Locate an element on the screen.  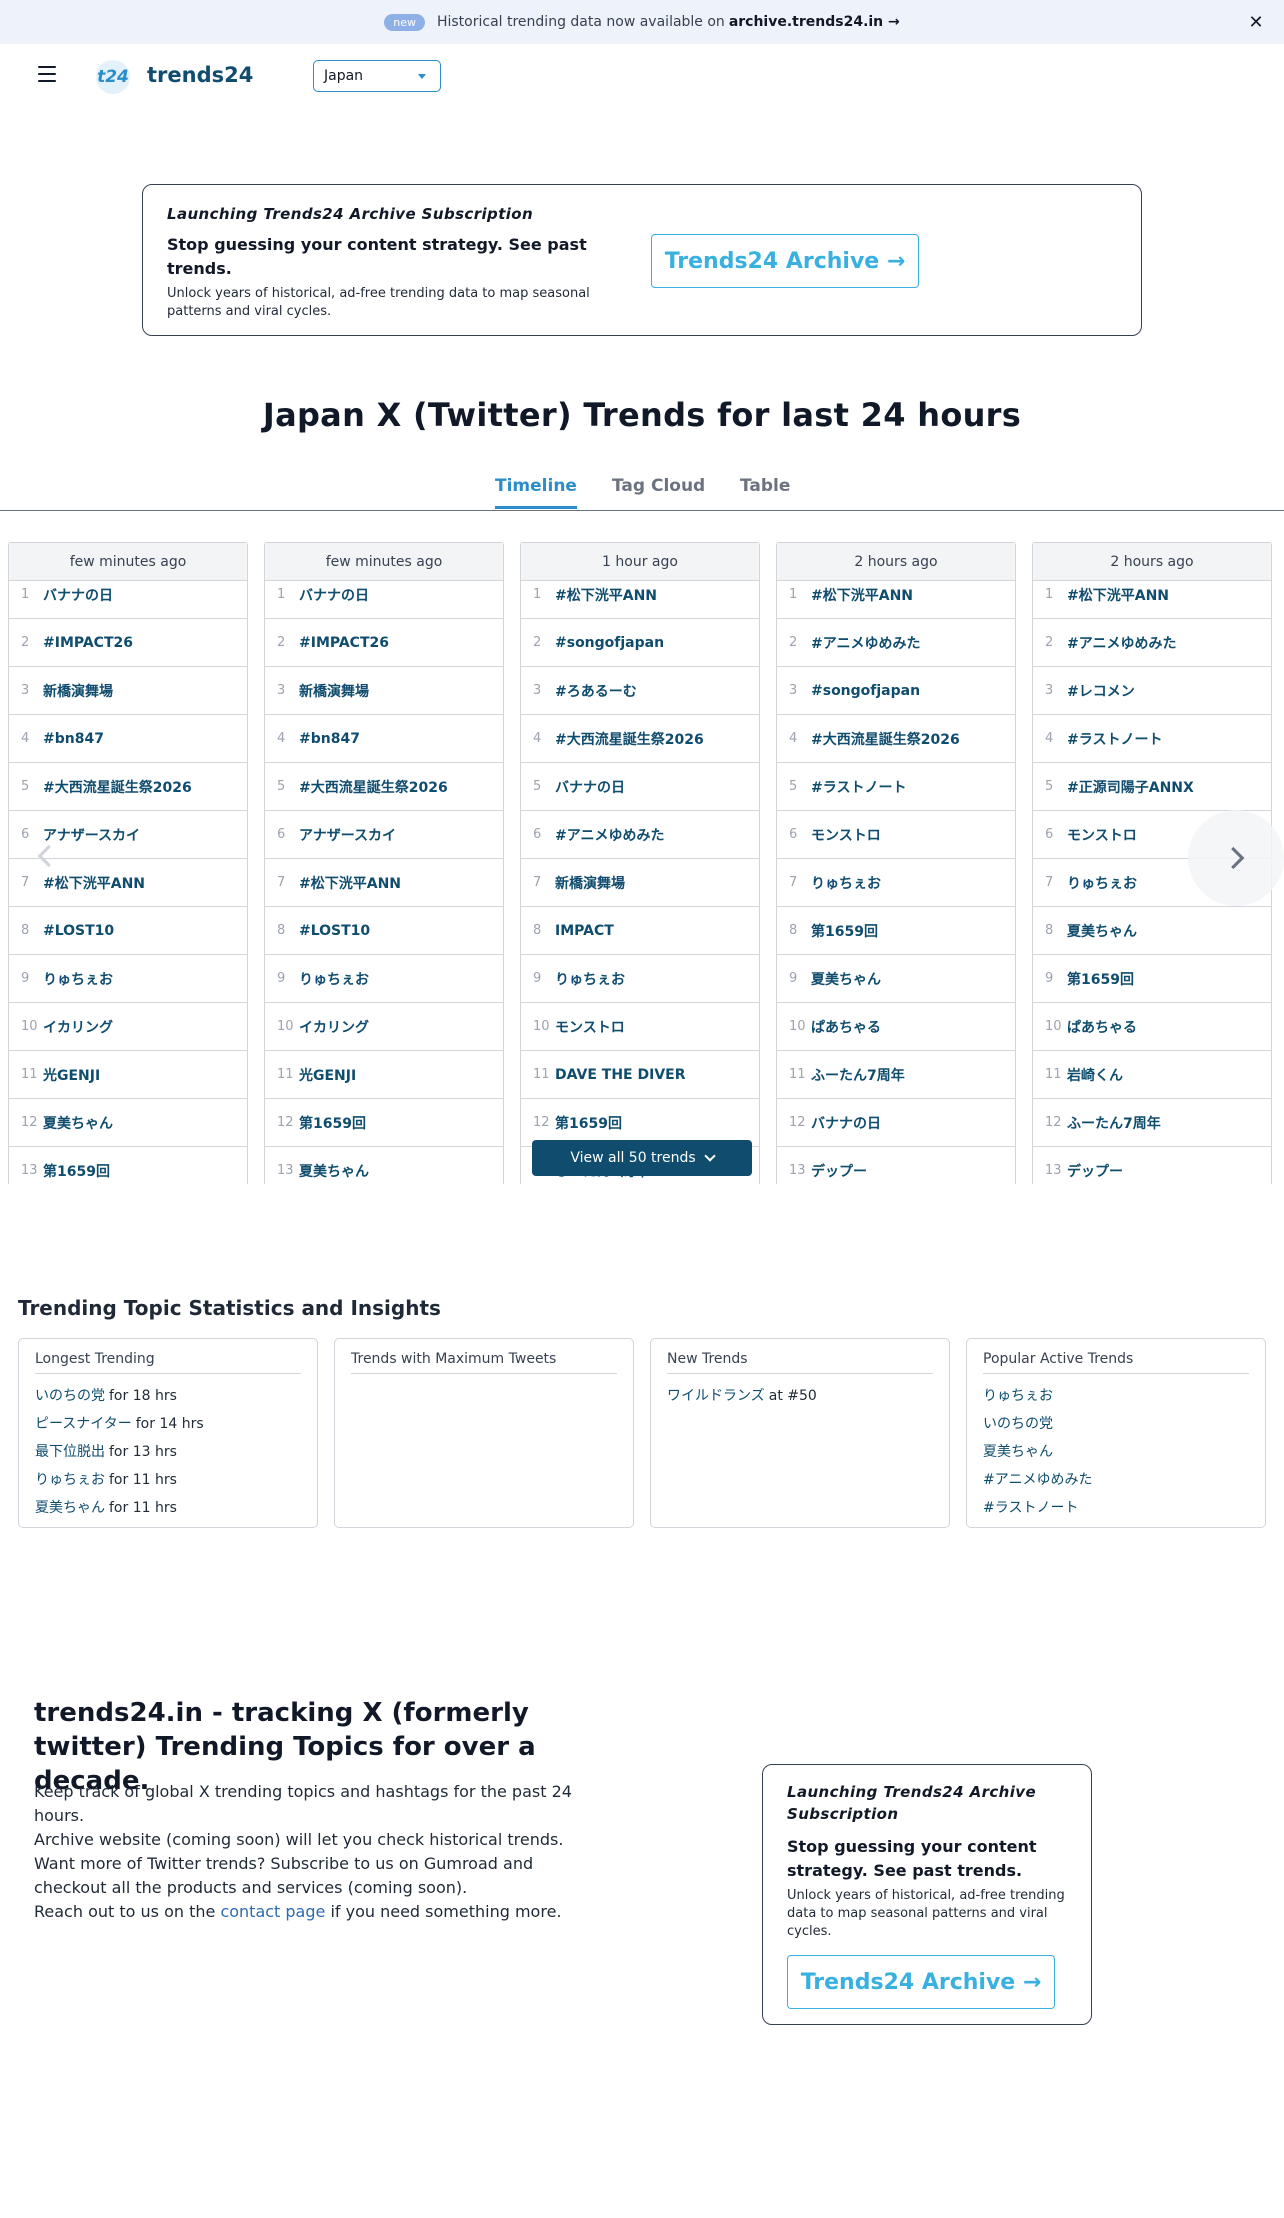
trend-row: 3 新橋演舞場 is located at coordinates (384, 691).